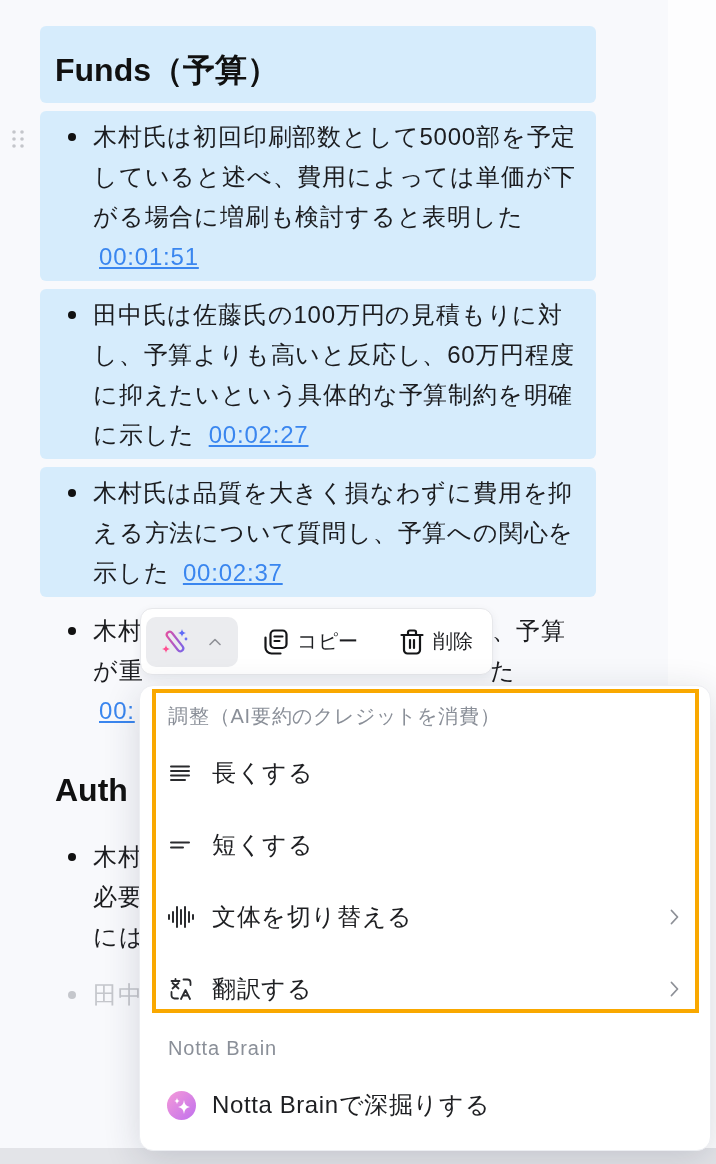 The image size is (716, 1164). Describe the element at coordinates (334, 533) in the screenshot. I see `bullet-text: 木村氏は品質を大きく損なわずに費用を抑える方法について質問し、予算への関心を示した 00:02:37` at that location.